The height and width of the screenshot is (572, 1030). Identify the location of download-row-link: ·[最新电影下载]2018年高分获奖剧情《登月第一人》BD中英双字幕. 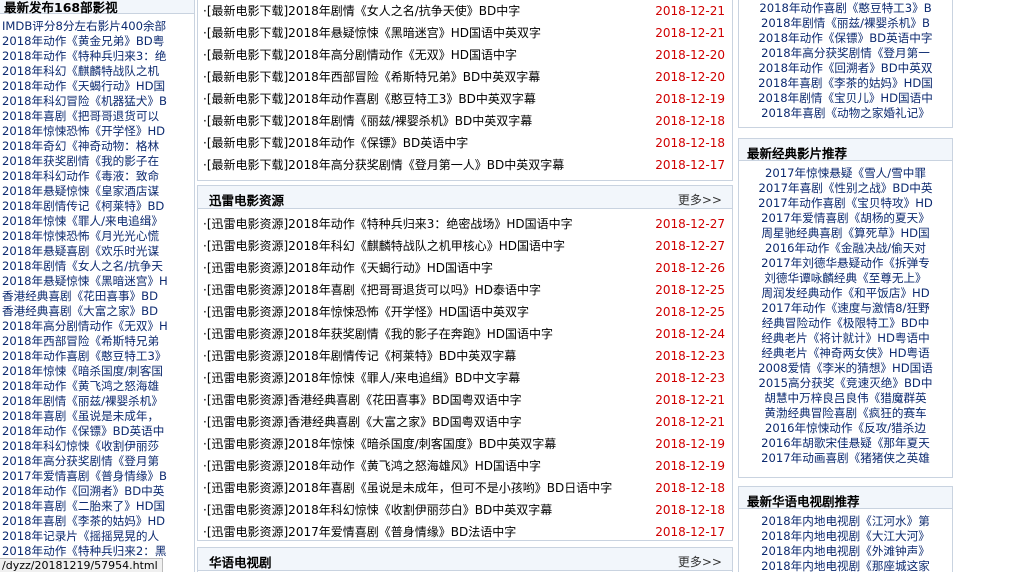
(383, 165).